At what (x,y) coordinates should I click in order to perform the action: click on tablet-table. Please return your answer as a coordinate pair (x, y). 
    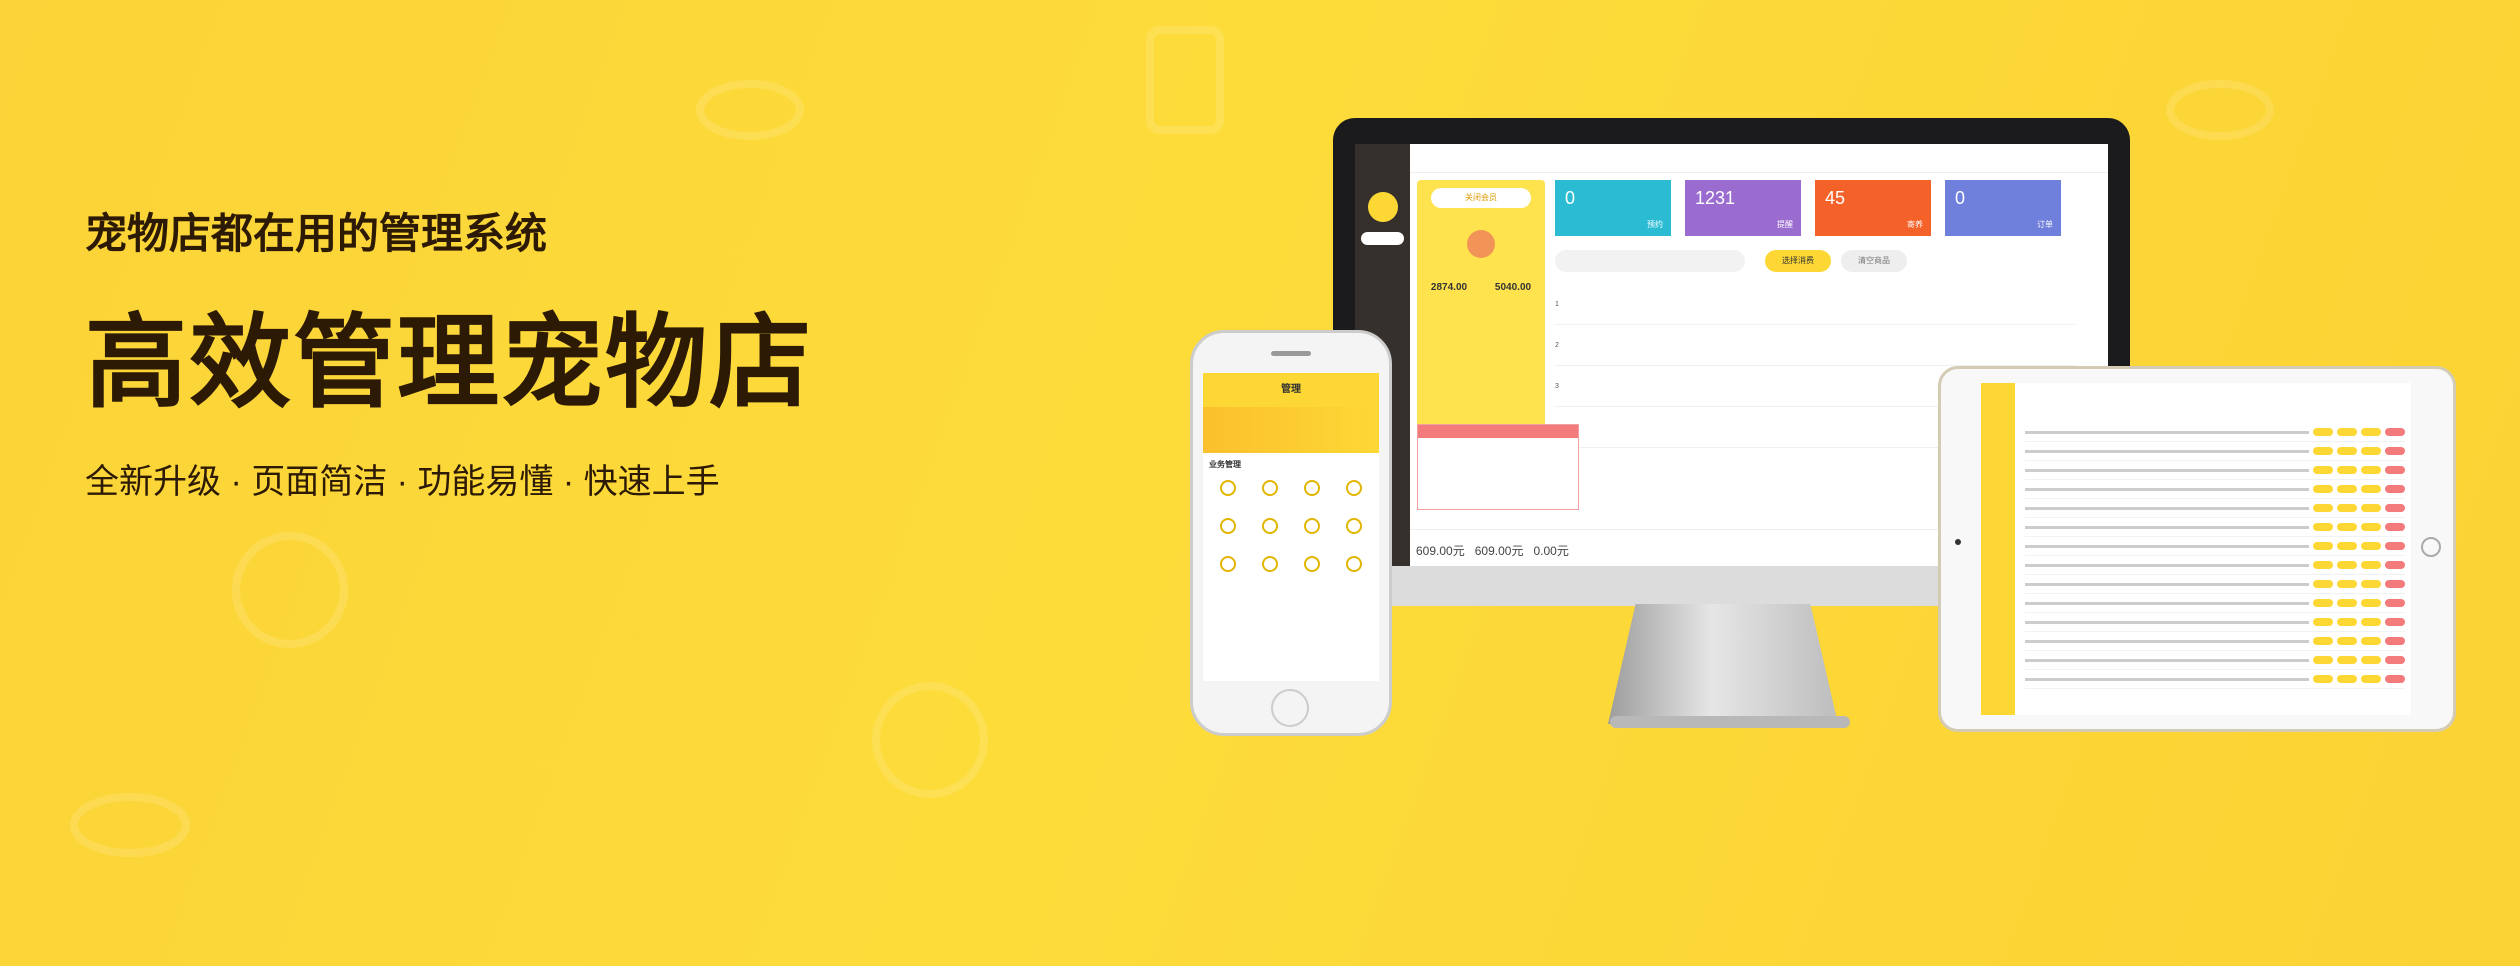
    Looking at the image, I should click on (2215, 556).